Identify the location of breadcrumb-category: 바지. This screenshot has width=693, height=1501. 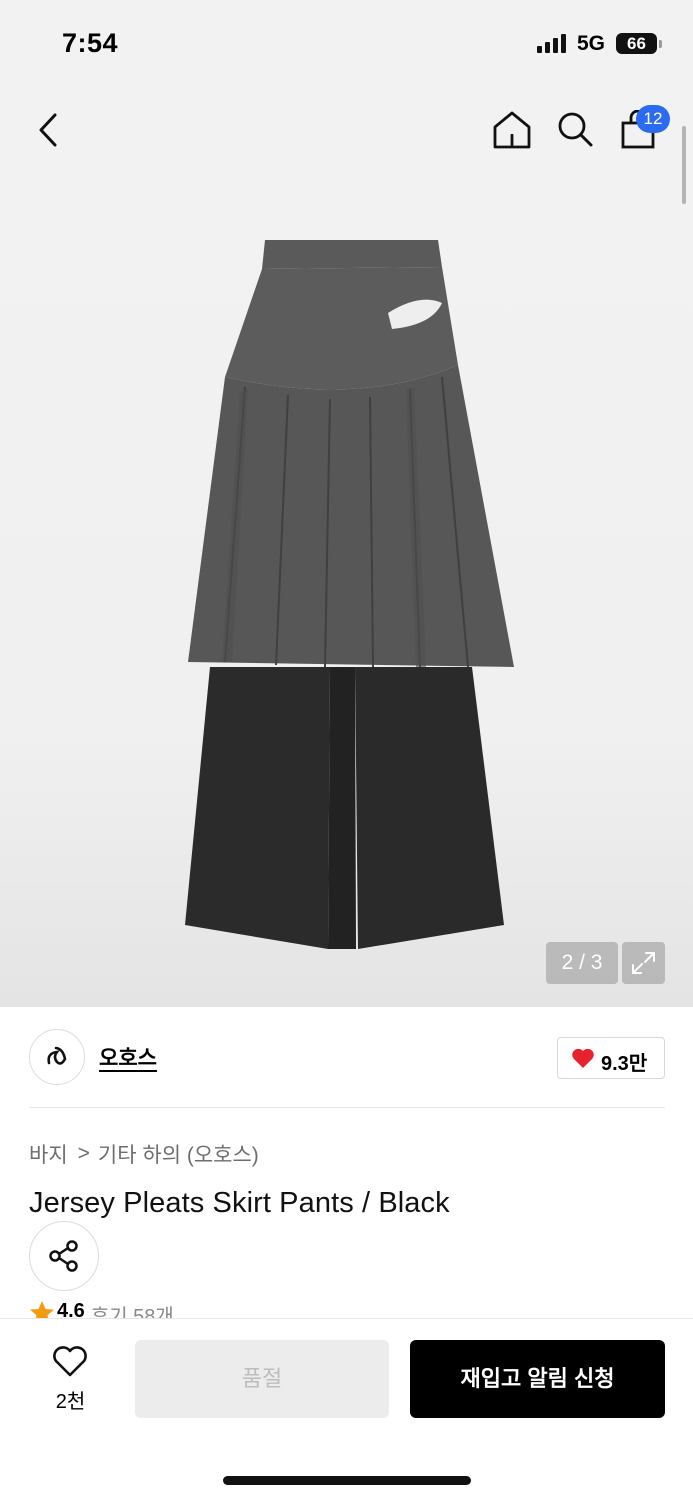
(48, 1154).